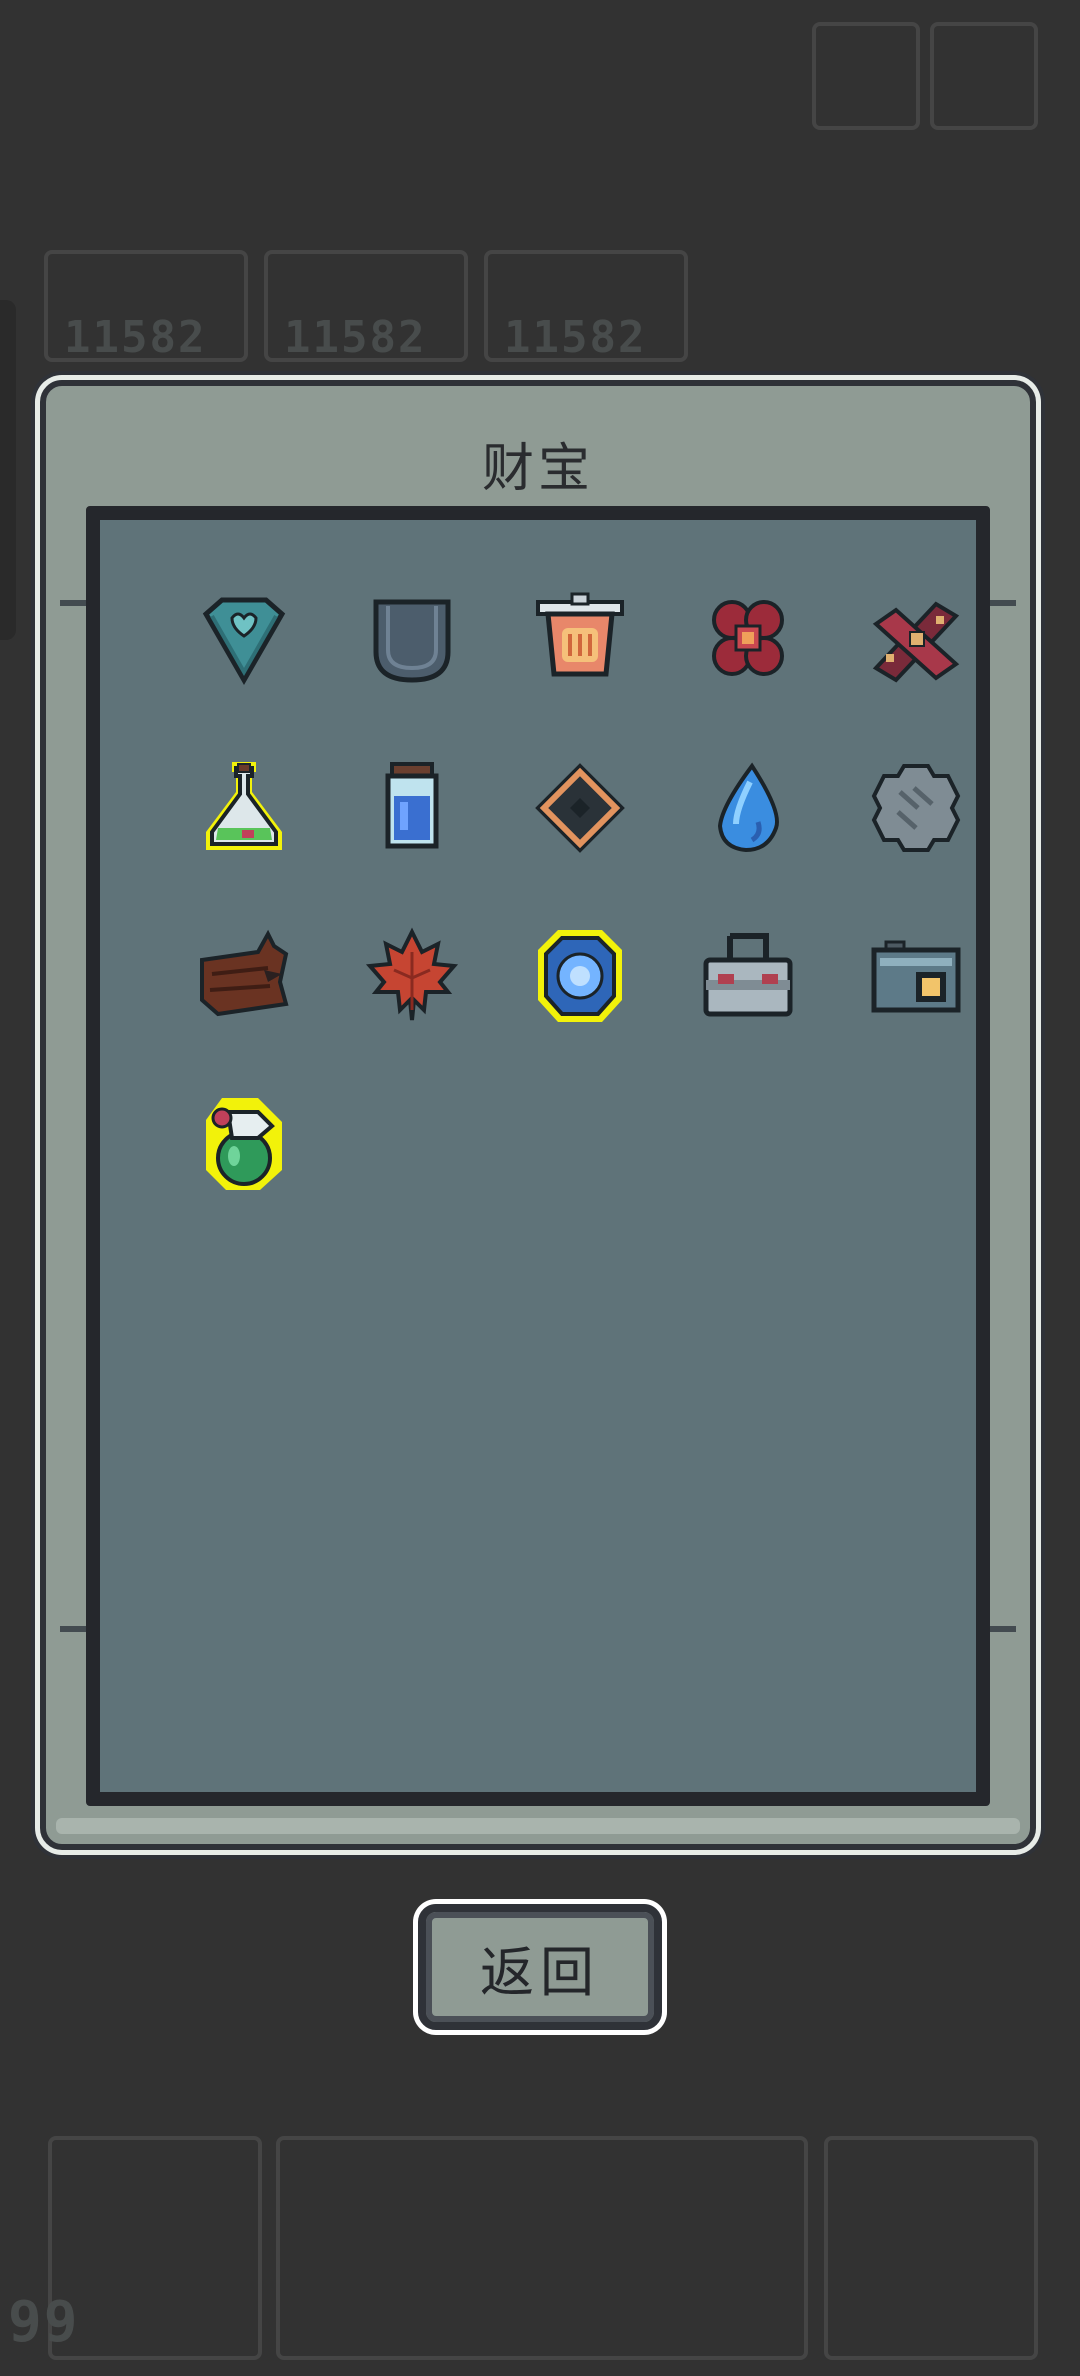 Image resolution: width=1080 pixels, height=2376 pixels. I want to click on stone-gear-icon, so click(916, 808).